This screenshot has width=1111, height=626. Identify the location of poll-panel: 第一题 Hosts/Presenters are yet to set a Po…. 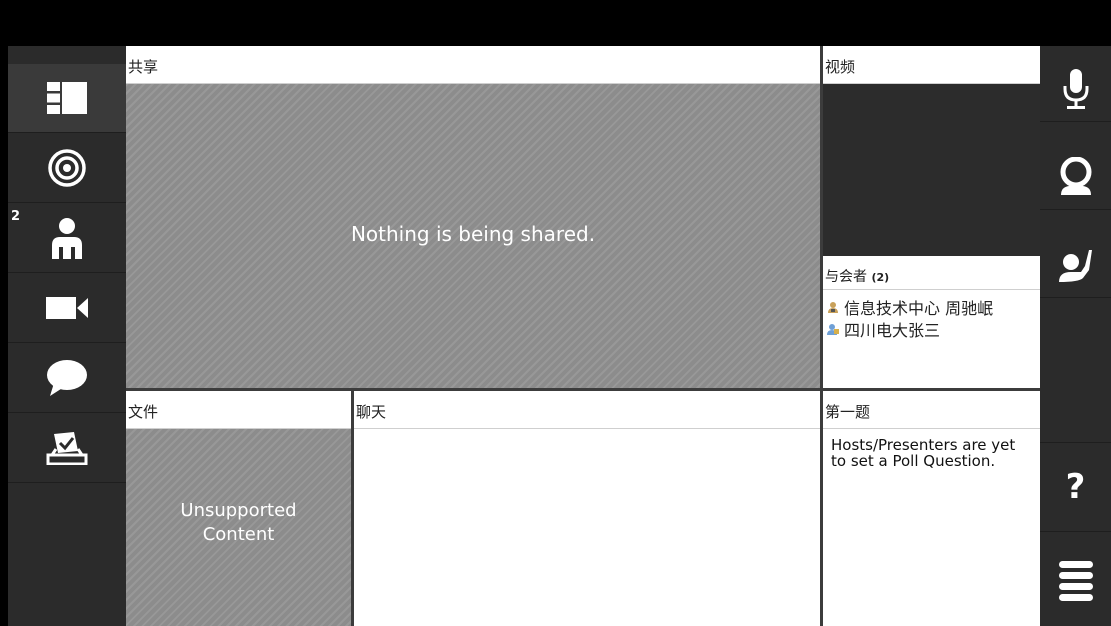
(931, 508).